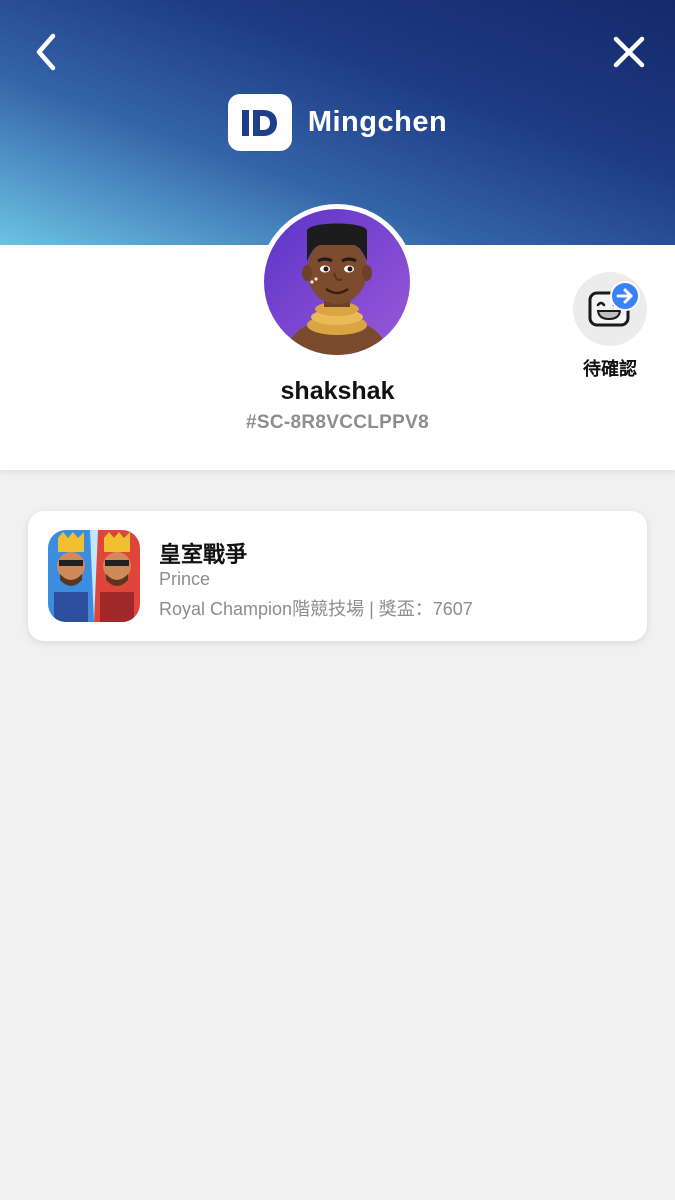 The height and width of the screenshot is (1200, 675). Describe the element at coordinates (316, 609) in the screenshot. I see `game-detail: Royal Champion階競技場 | 獎盃：7607` at that location.